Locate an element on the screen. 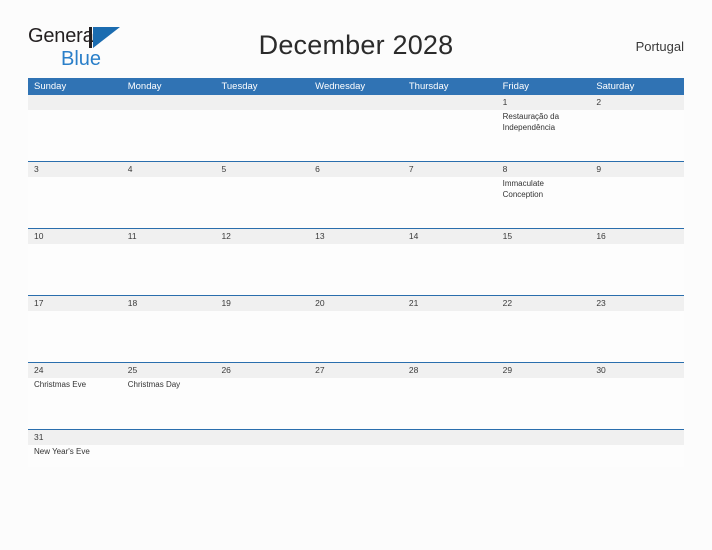 Image resolution: width=712 pixels, height=550 pixels. week-date-band: 10 11 12 13 14 15 16 is located at coordinates (356, 236).